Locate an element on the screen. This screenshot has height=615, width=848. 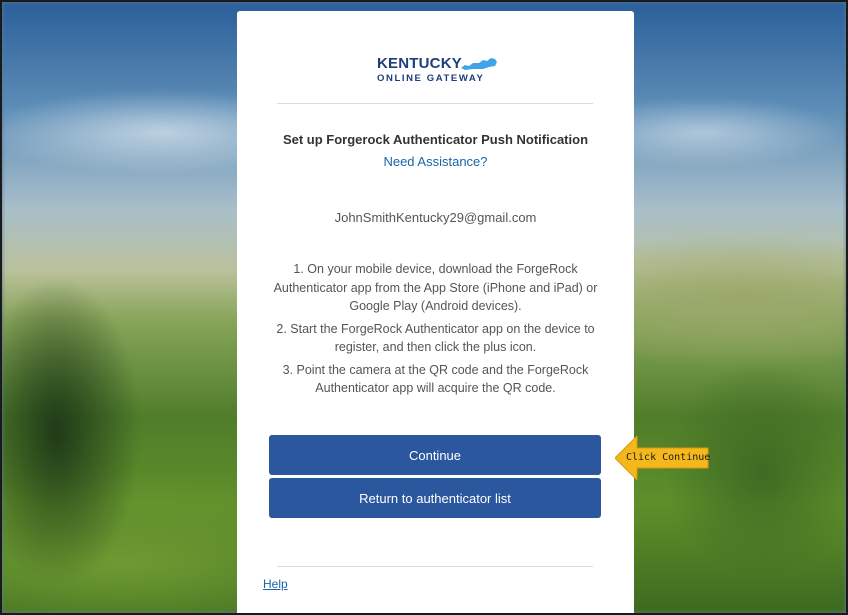
footer-divider is located at coordinates (435, 566).